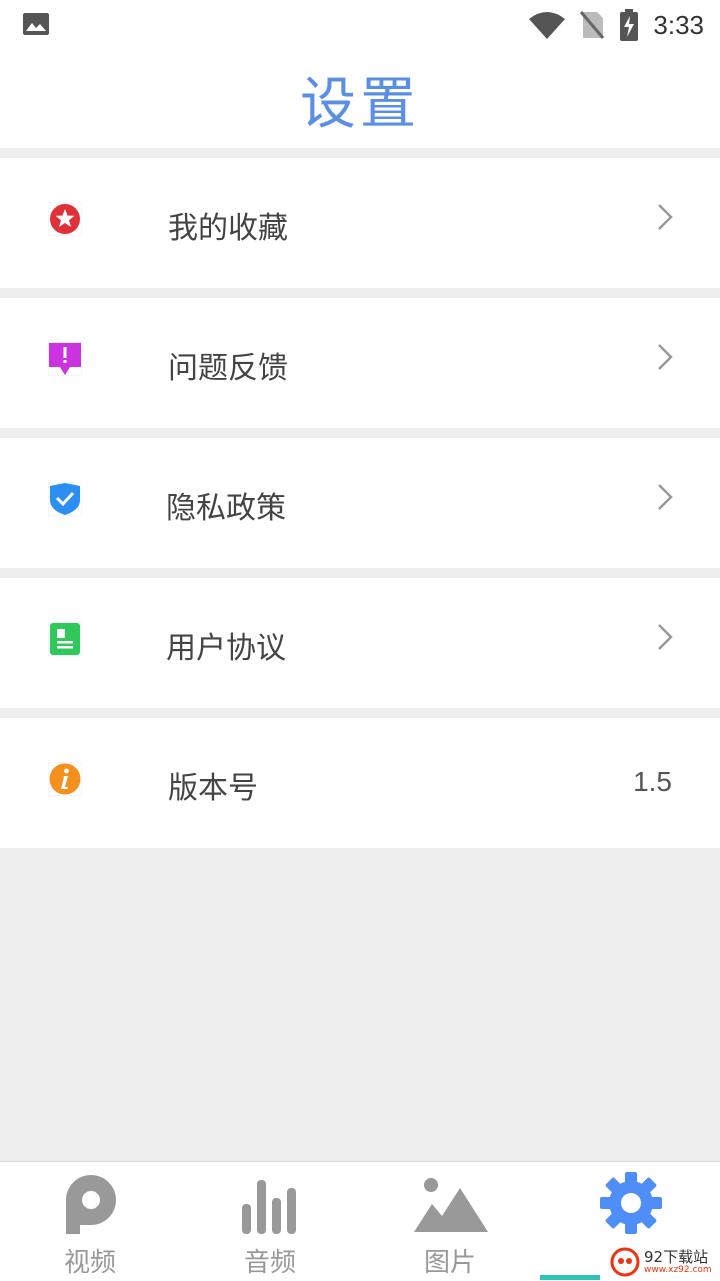 The image size is (720, 1281). I want to click on page-title: 设置, so click(360, 104).